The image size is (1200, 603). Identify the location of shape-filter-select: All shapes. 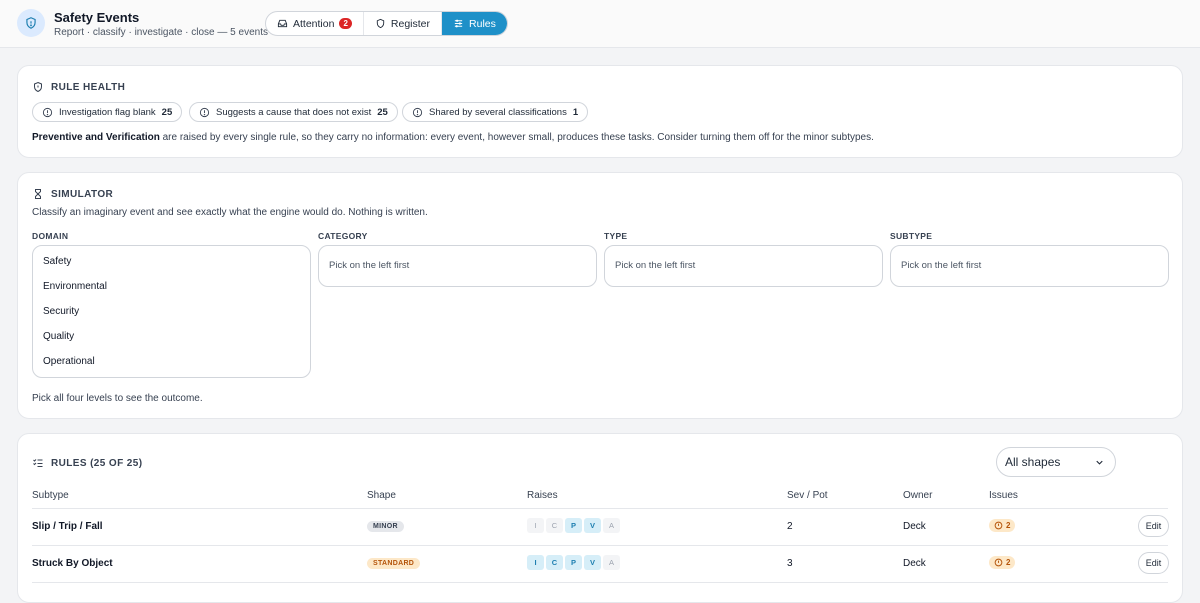
(1056, 462).